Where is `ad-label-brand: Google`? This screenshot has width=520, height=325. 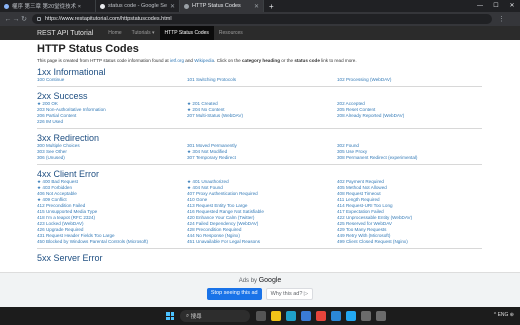 ad-label-brand: Google is located at coordinates (270, 280).